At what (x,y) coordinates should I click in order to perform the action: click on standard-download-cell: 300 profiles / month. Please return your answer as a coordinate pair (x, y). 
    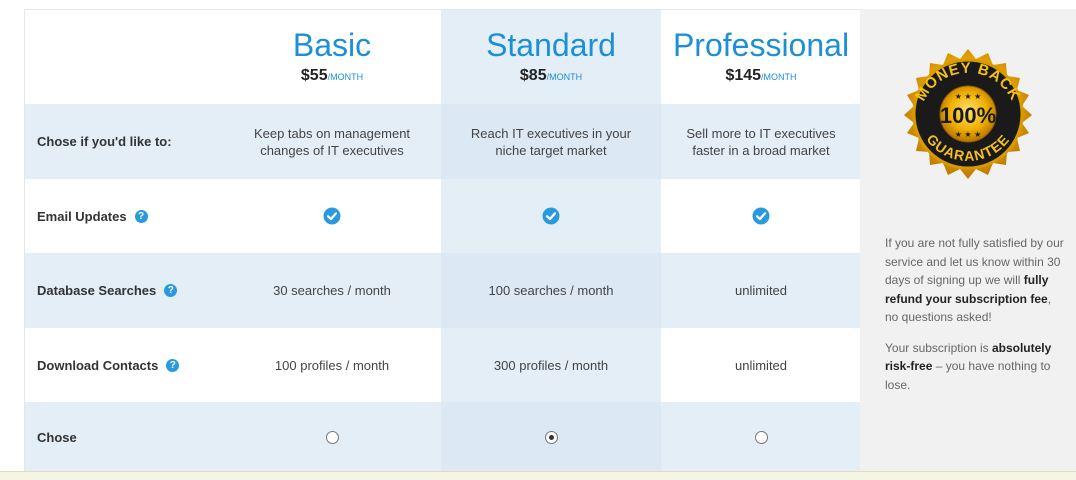
    Looking at the image, I should click on (551, 365).